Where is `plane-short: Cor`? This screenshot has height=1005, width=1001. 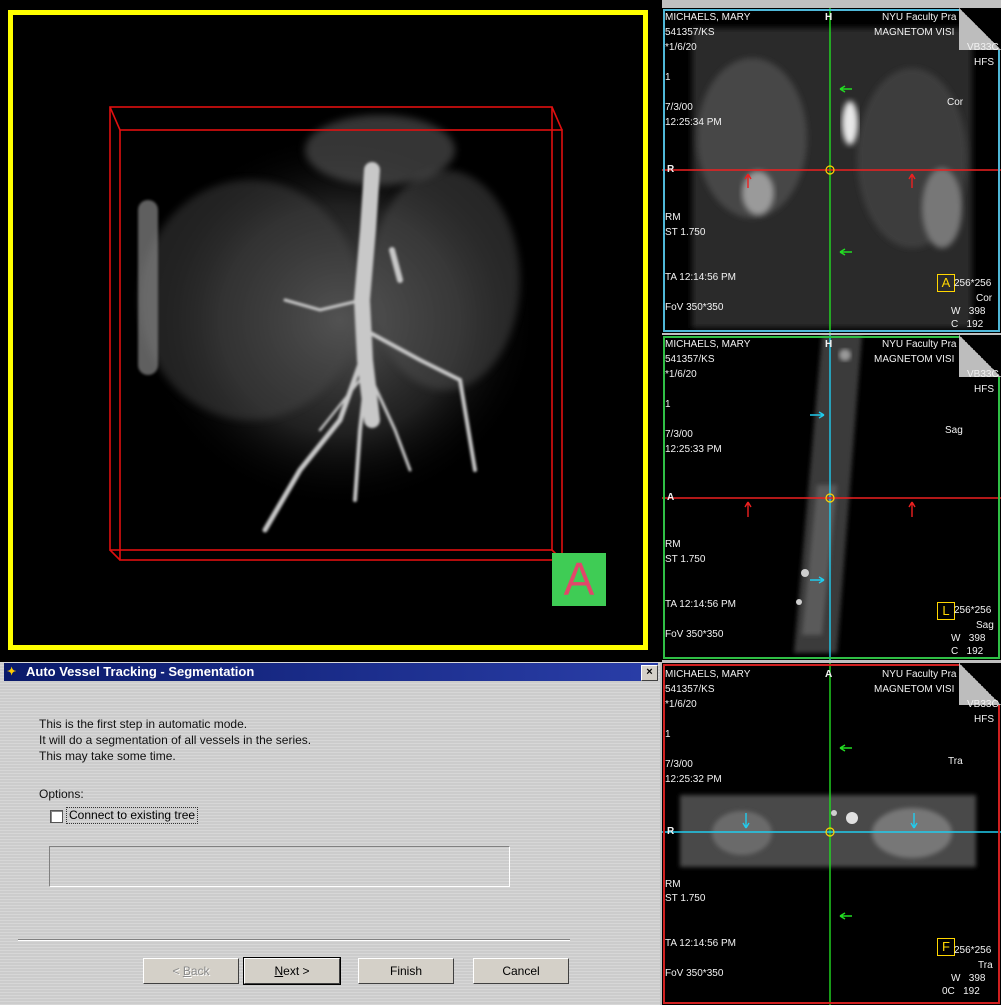
plane-short: Cor is located at coordinates (984, 298).